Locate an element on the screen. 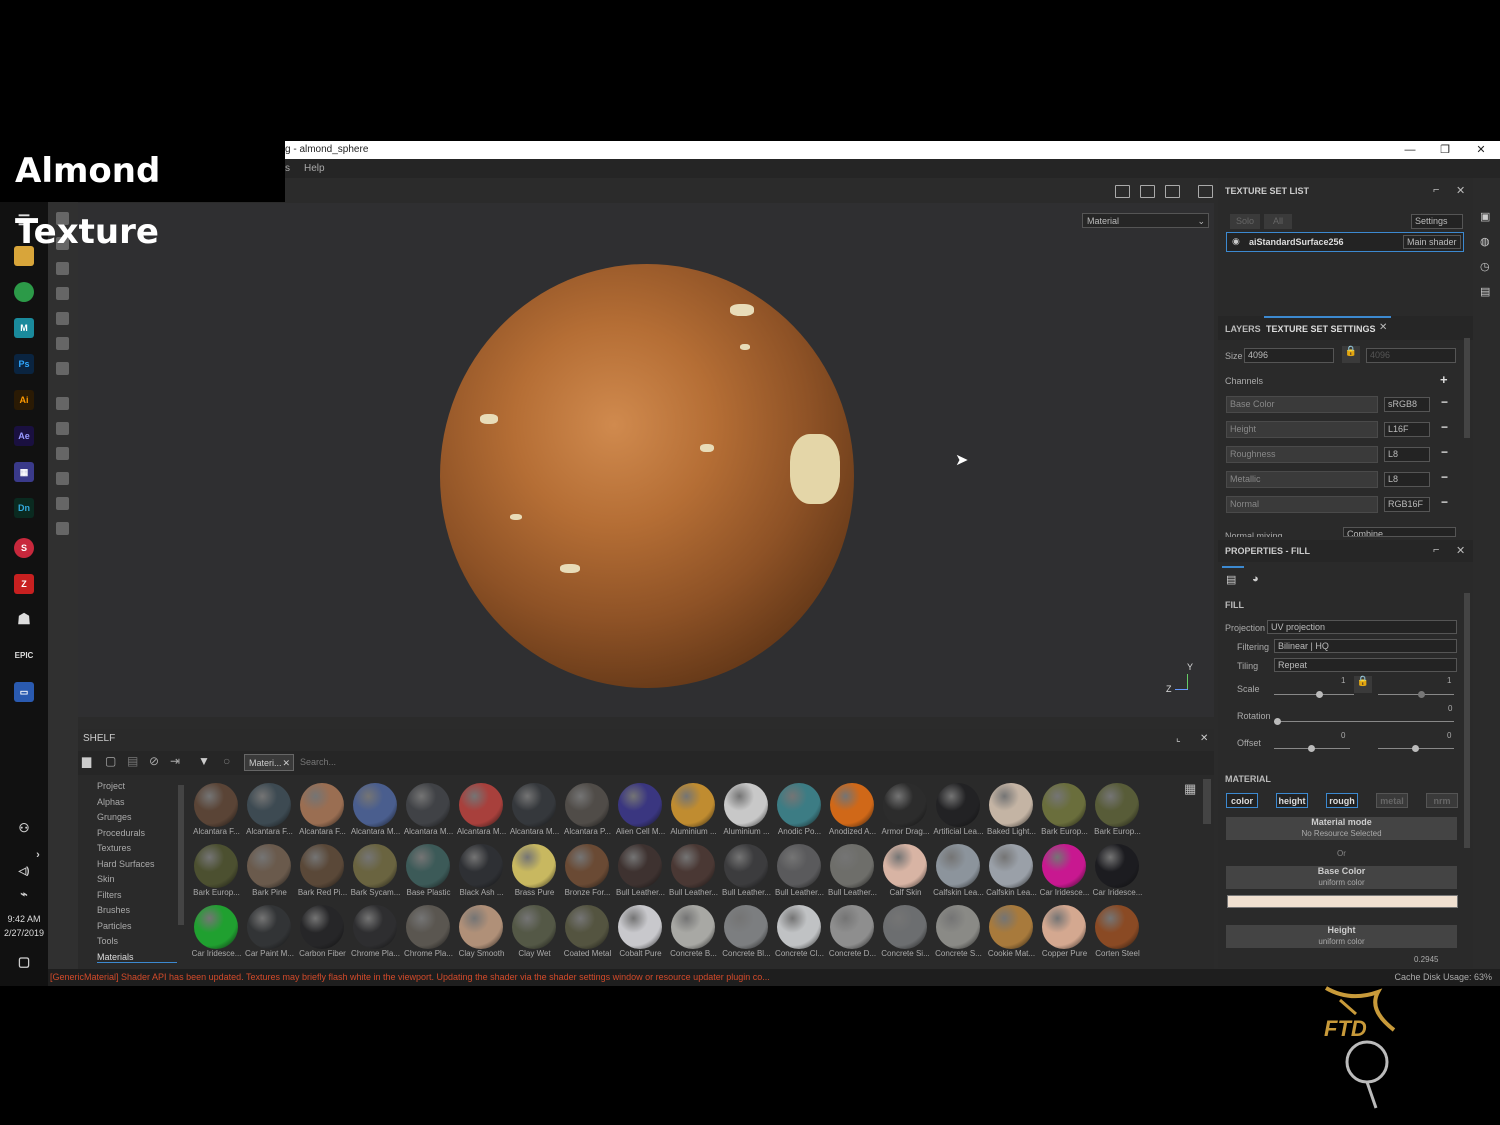  solo-button: Solo is located at coordinates (1245, 221).